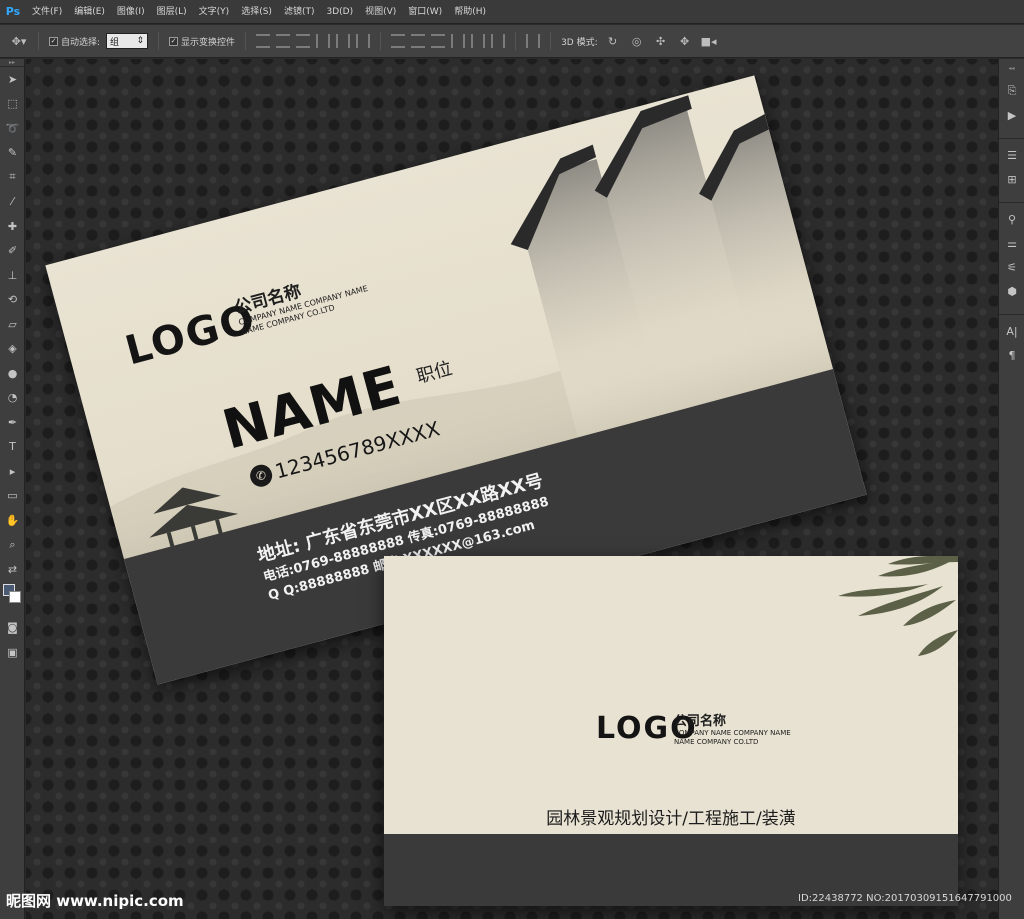 The image size is (1024, 919). Describe the element at coordinates (172, 12) in the screenshot. I see `menu-layer: 图层(L)` at that location.